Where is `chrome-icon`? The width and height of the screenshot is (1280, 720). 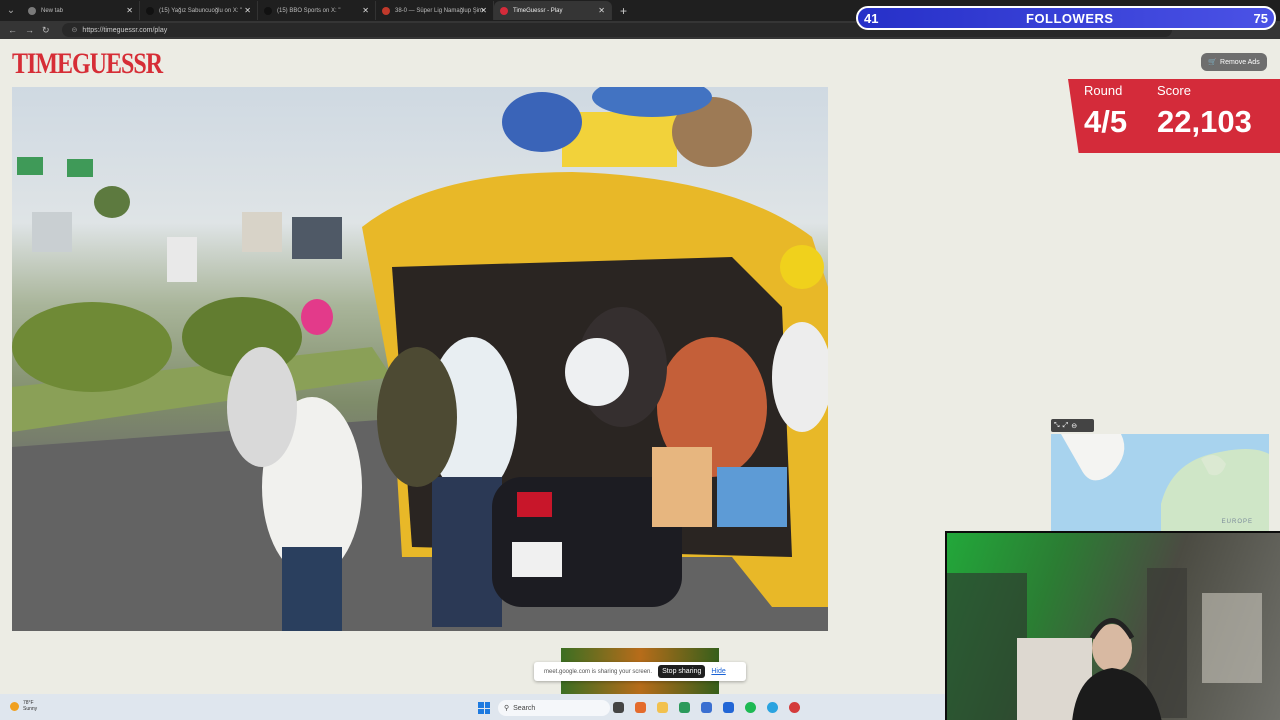
chrome-icon is located at coordinates (684, 707).